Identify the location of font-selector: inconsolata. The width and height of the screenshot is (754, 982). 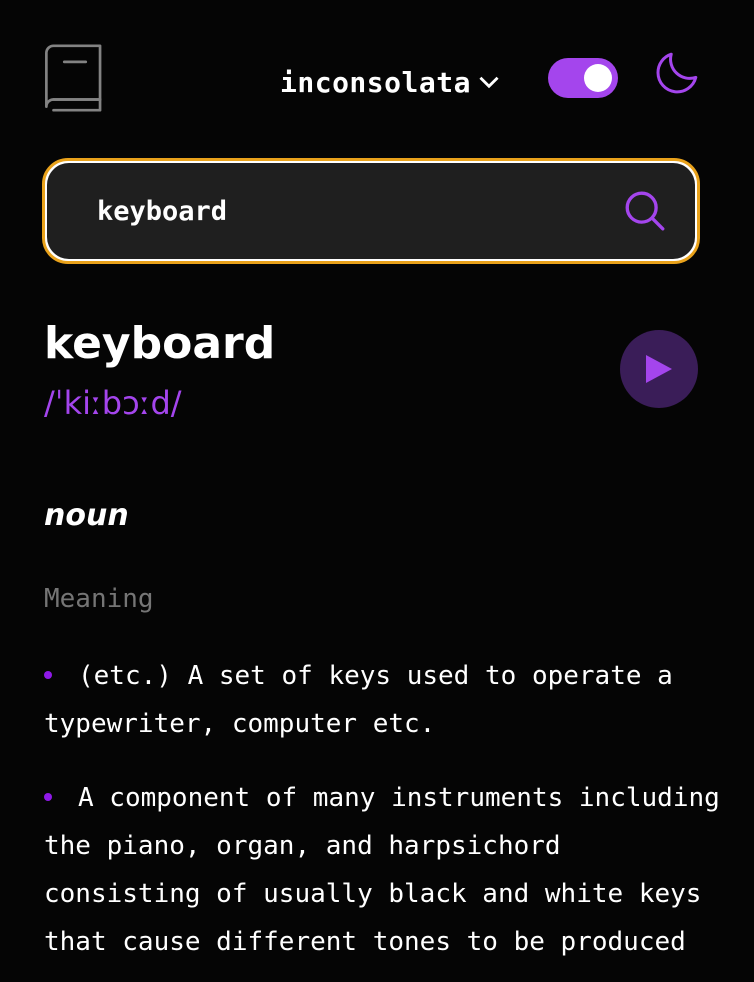
(389, 82).